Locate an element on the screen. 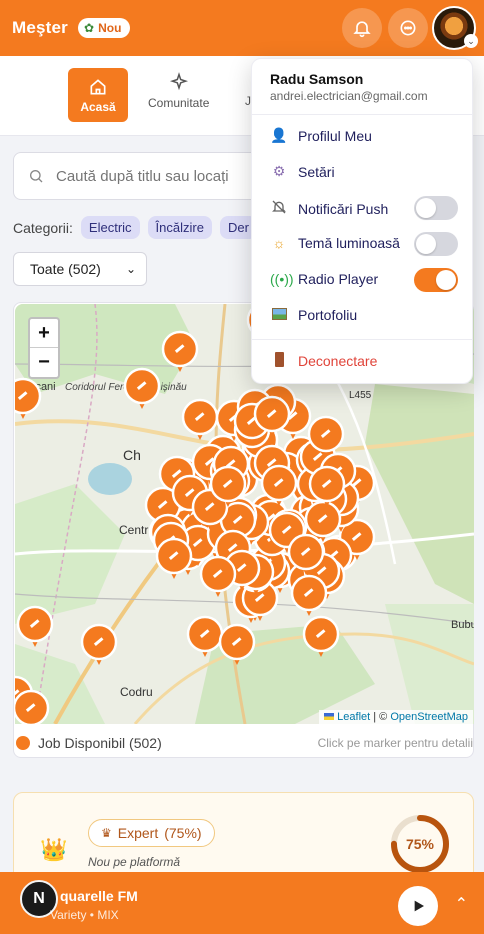 The image size is (484, 934). menu-item-portfolio: Portofoliu is located at coordinates (313, 315).